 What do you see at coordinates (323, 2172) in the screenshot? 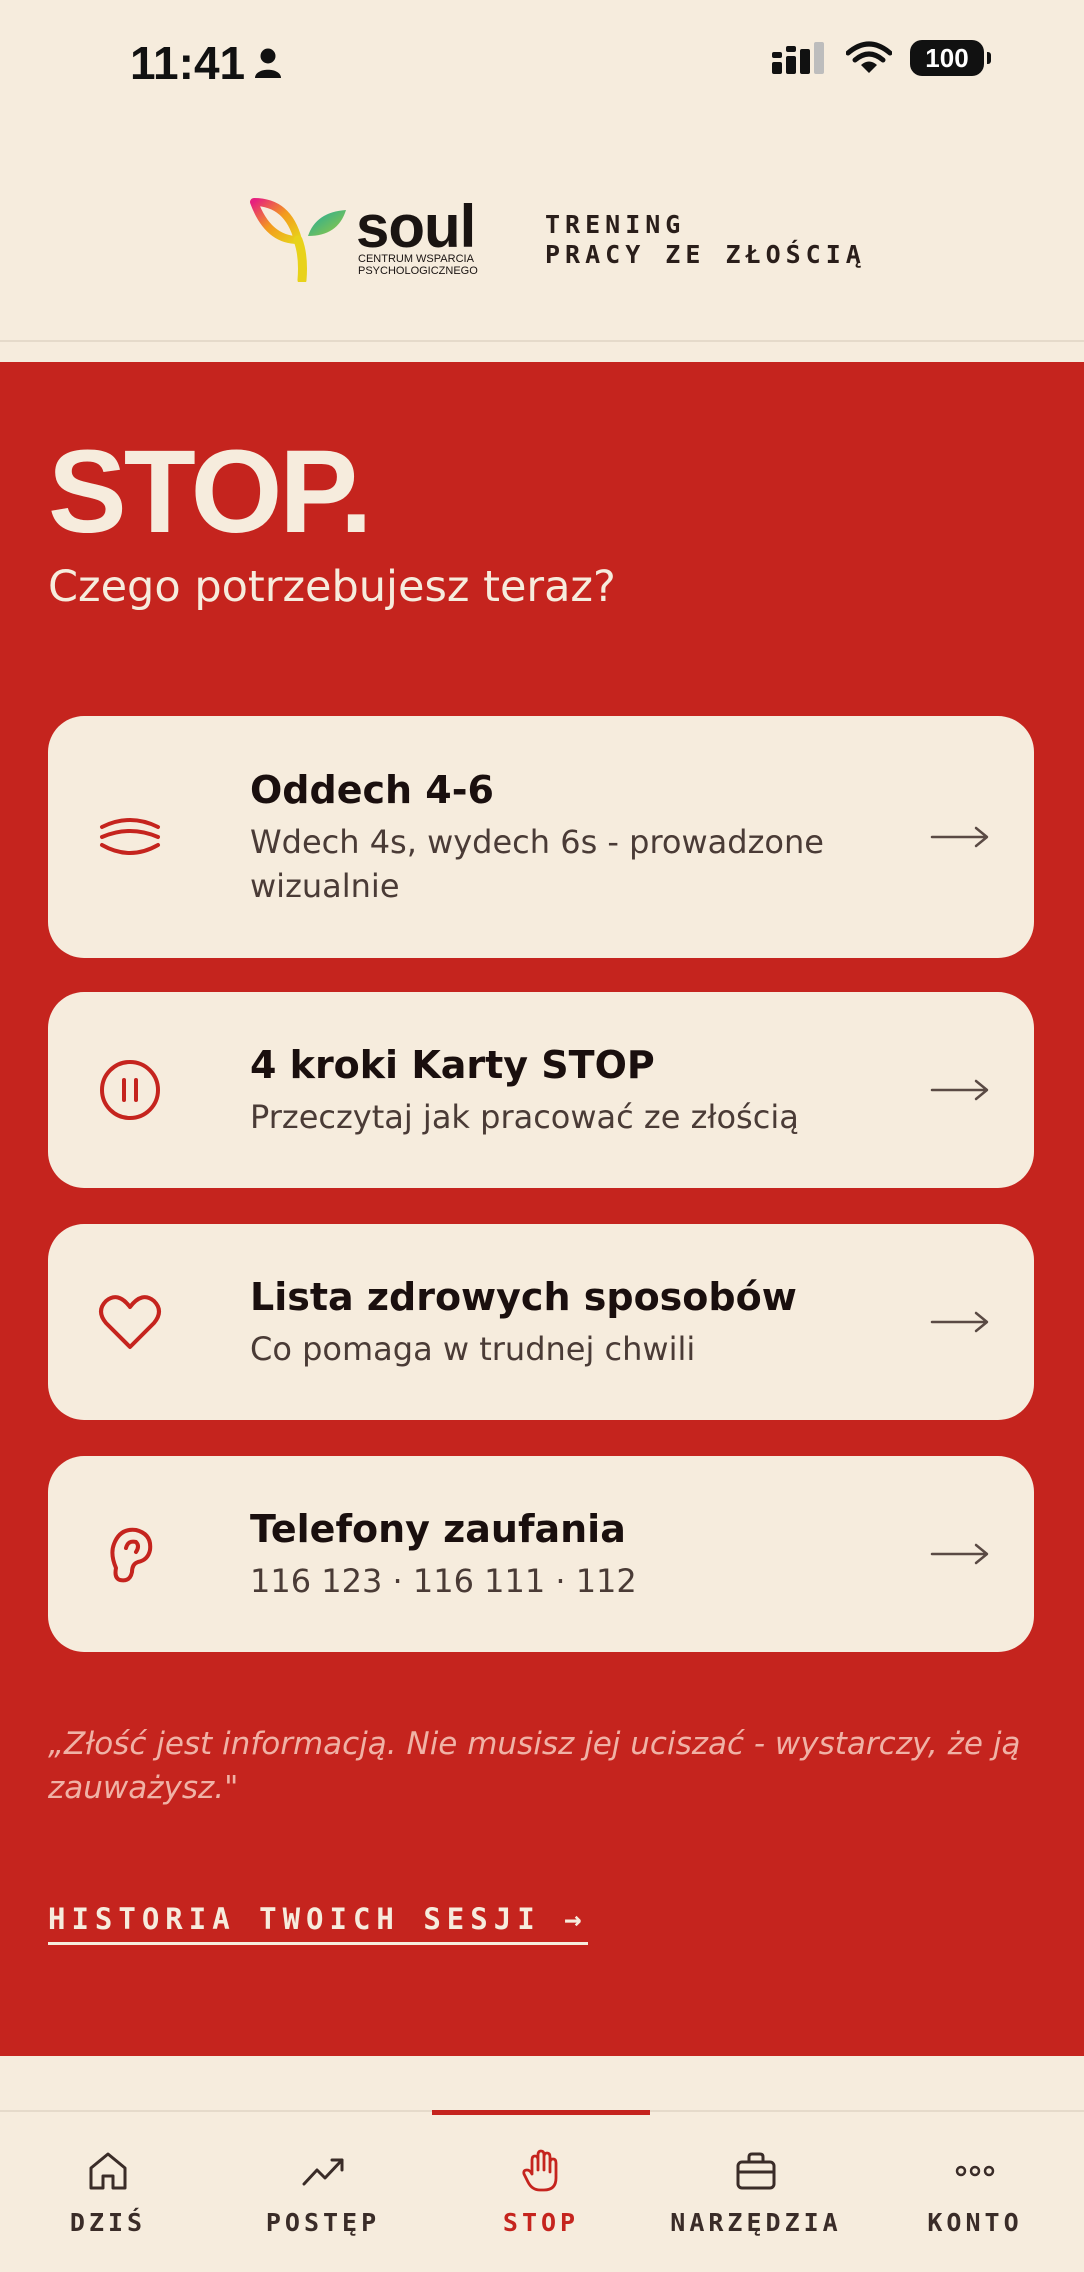
I see `trend-up-icon` at bounding box center [323, 2172].